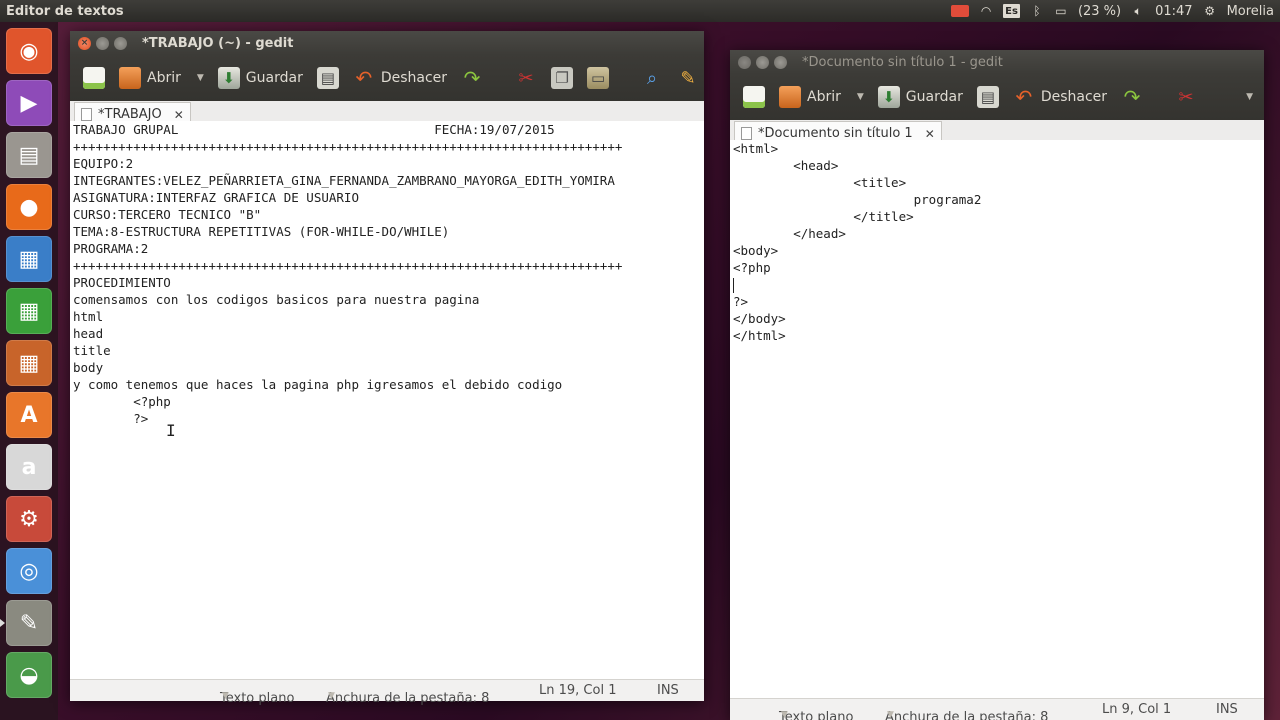 The image size is (1280, 720). I want to click on scissors-icon: ✂, so click(526, 78).